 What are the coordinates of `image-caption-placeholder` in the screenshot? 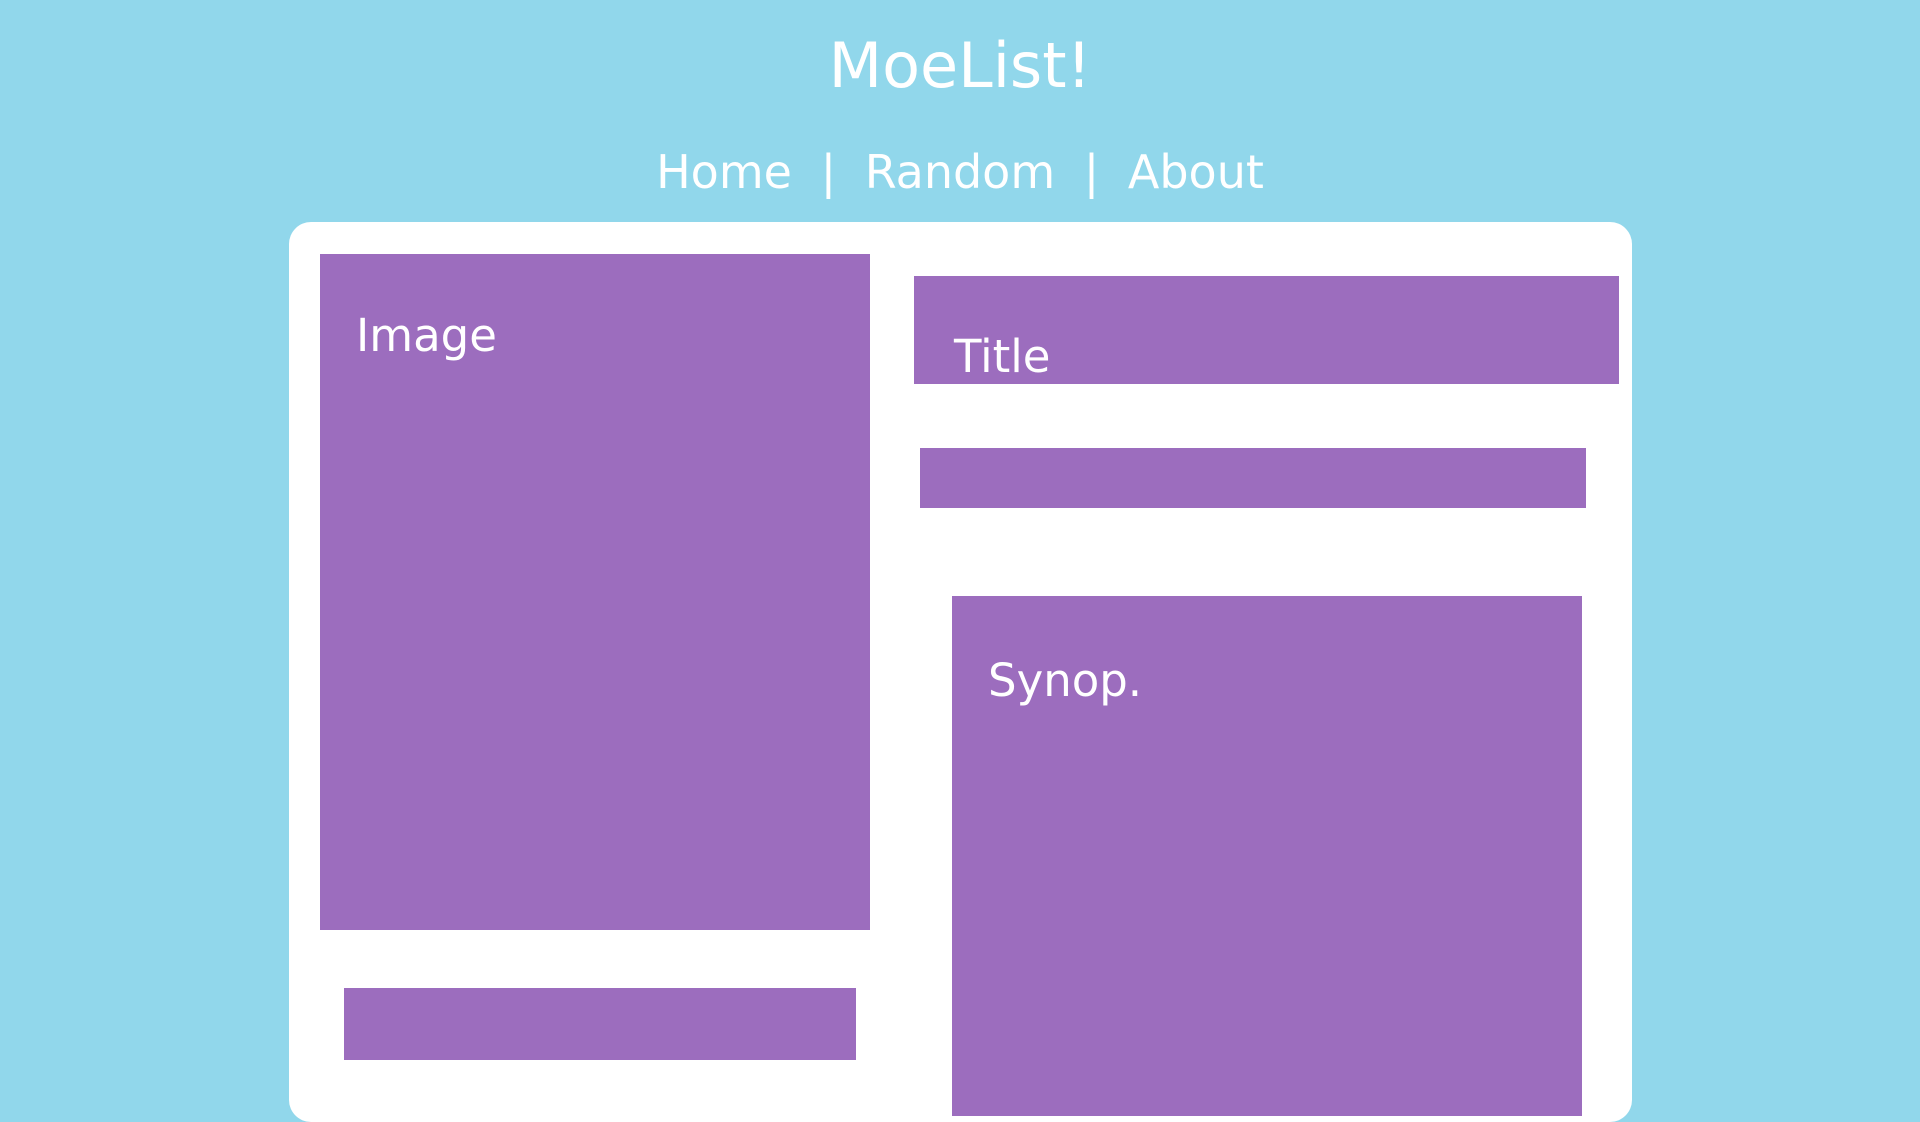 It's located at (600, 1024).